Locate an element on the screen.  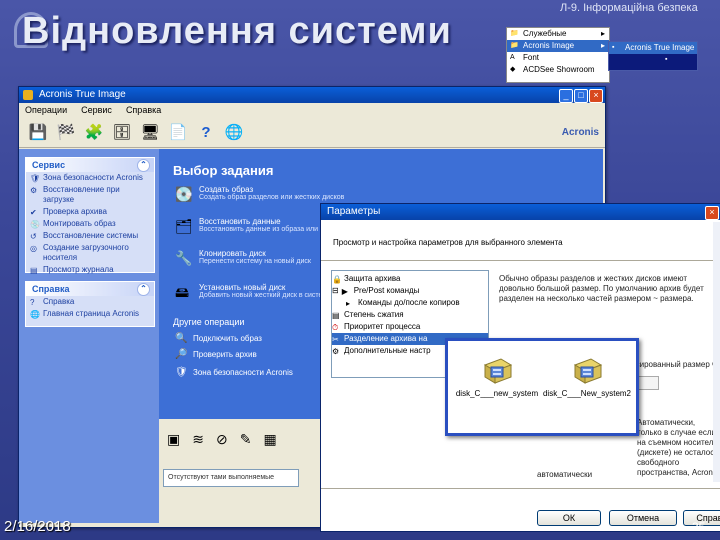
mount-icon: 💿 is located at coordinates (35, 224).